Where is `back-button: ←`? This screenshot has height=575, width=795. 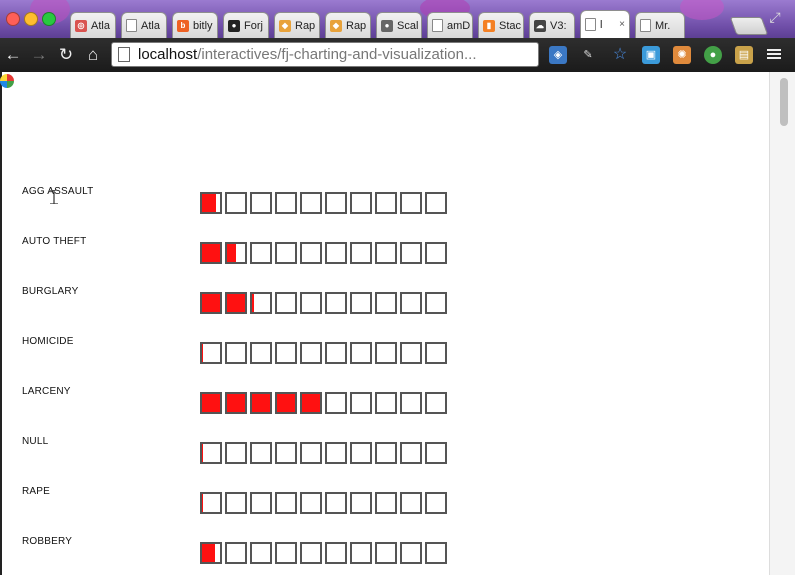
back-button: ← is located at coordinates (13, 55).